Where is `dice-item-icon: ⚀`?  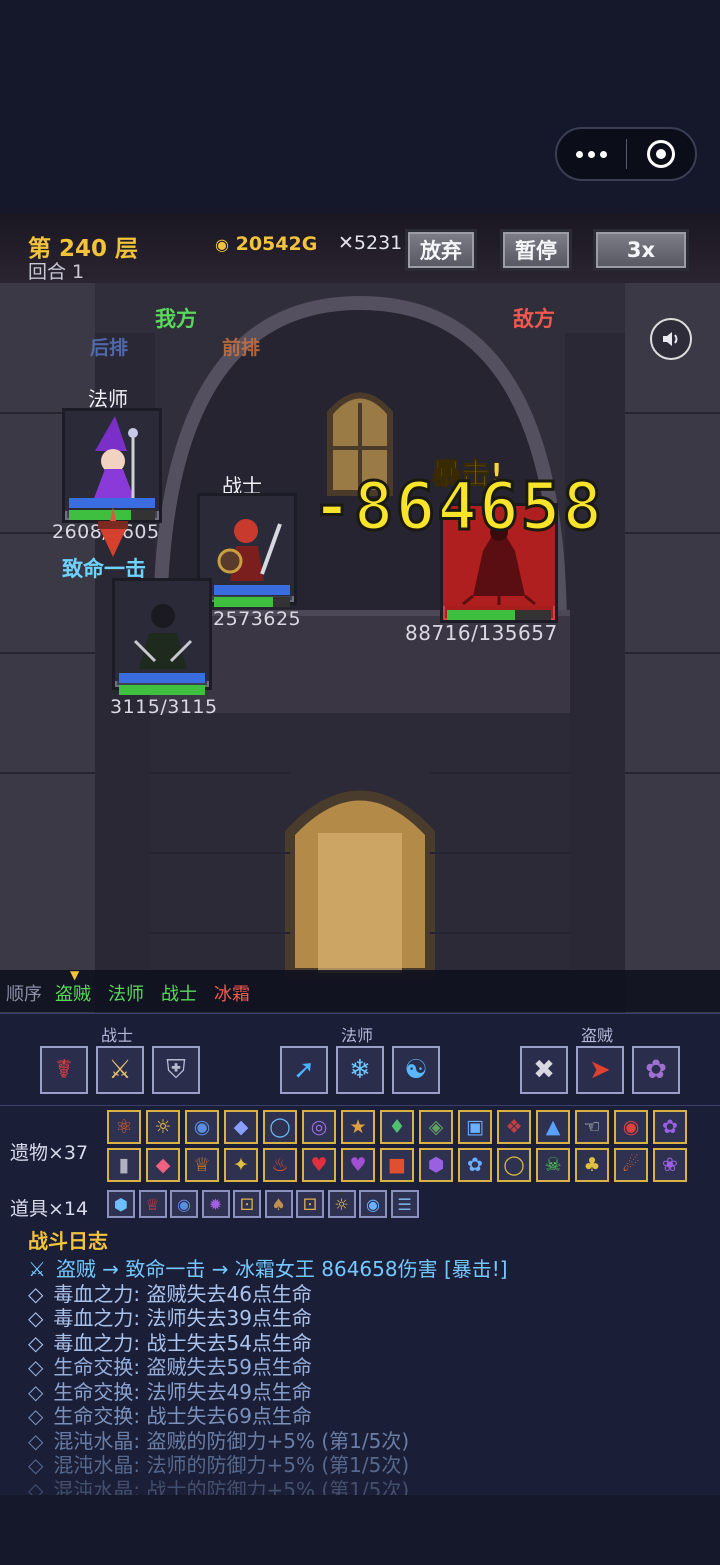 dice-item-icon: ⚀ is located at coordinates (247, 1204).